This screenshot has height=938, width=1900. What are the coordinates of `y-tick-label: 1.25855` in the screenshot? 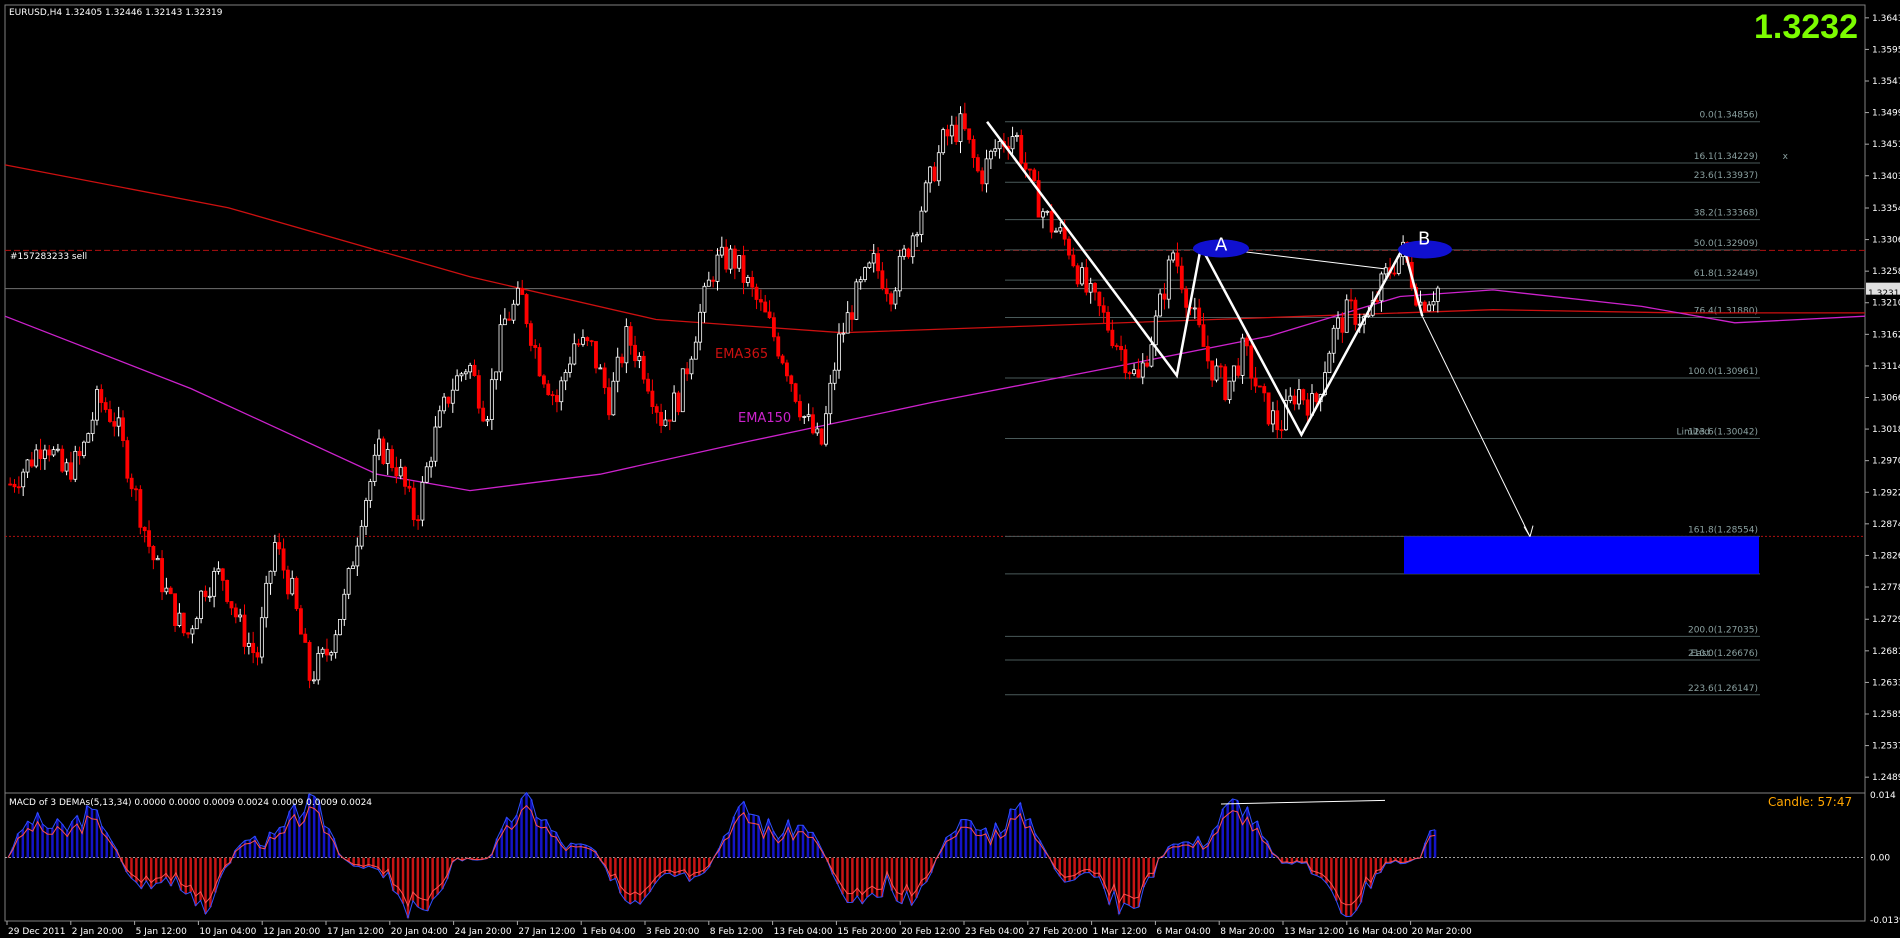 It's located at (1886, 715).